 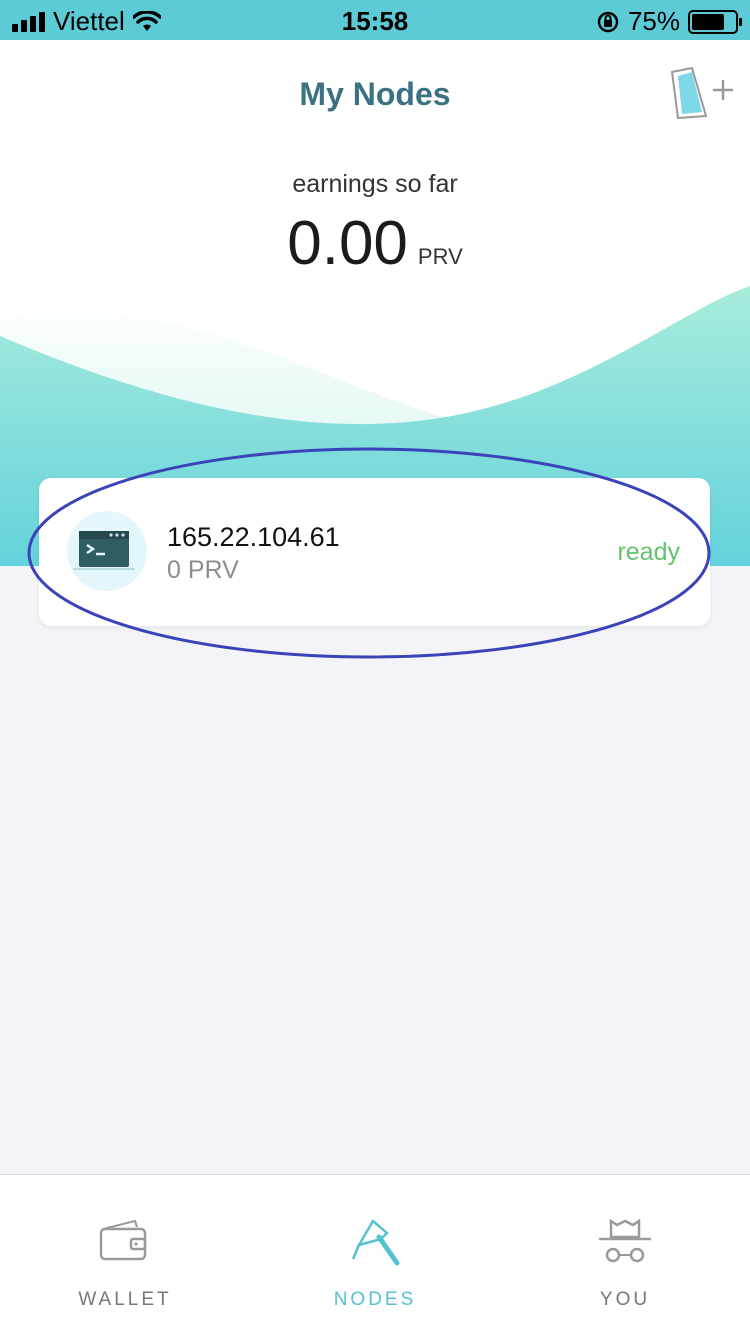 I want to click on incognito-icon, so click(x=625, y=1240).